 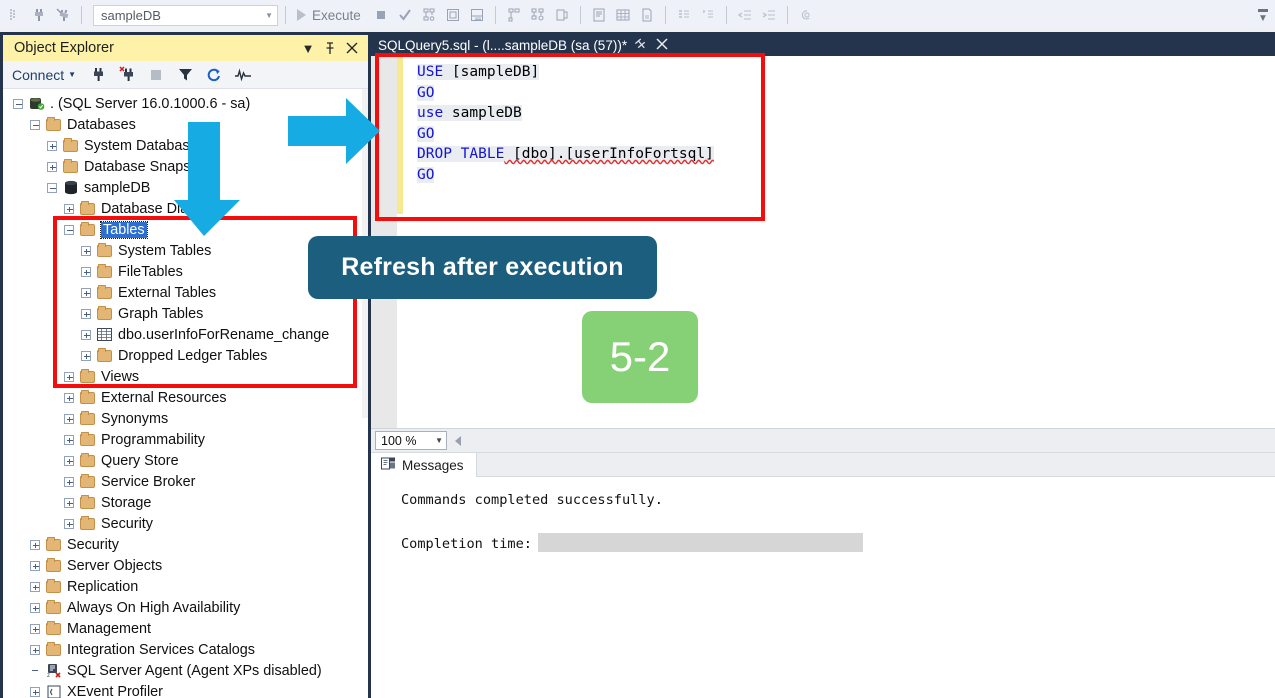 What do you see at coordinates (182, 607) in the screenshot?
I see `tree-node: Always On High Availability` at bounding box center [182, 607].